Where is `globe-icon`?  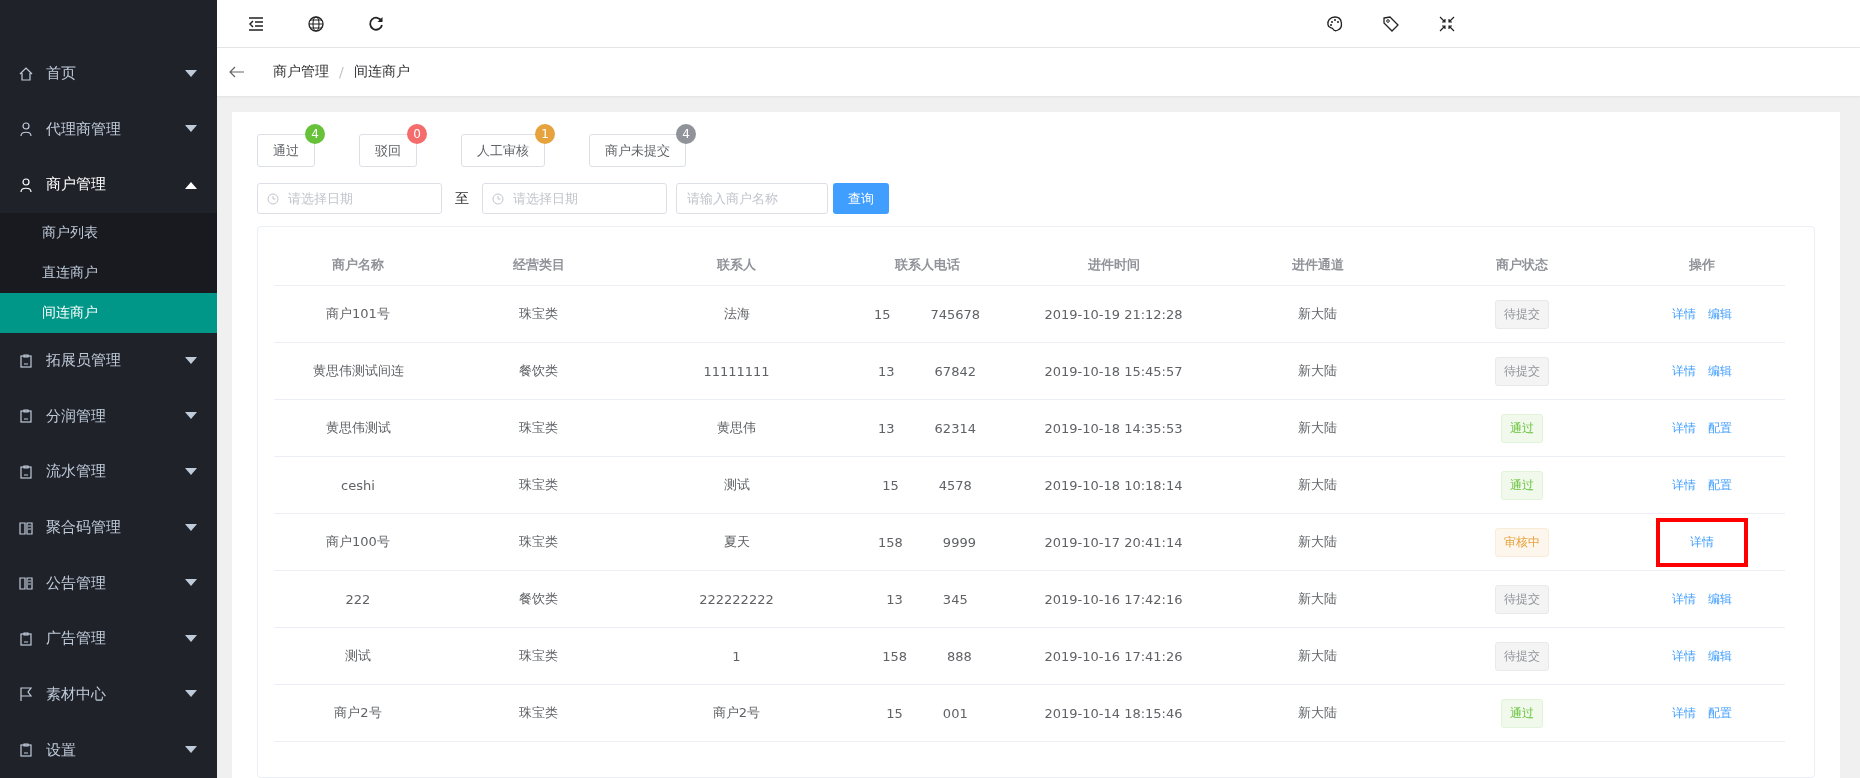
globe-icon is located at coordinates (316, 23).